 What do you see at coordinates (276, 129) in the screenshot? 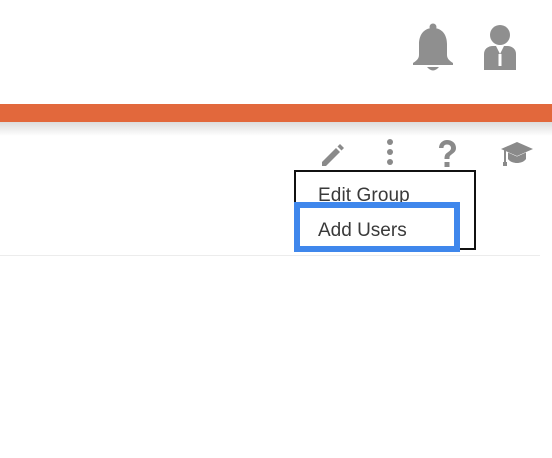
I see `header-shadow` at bounding box center [276, 129].